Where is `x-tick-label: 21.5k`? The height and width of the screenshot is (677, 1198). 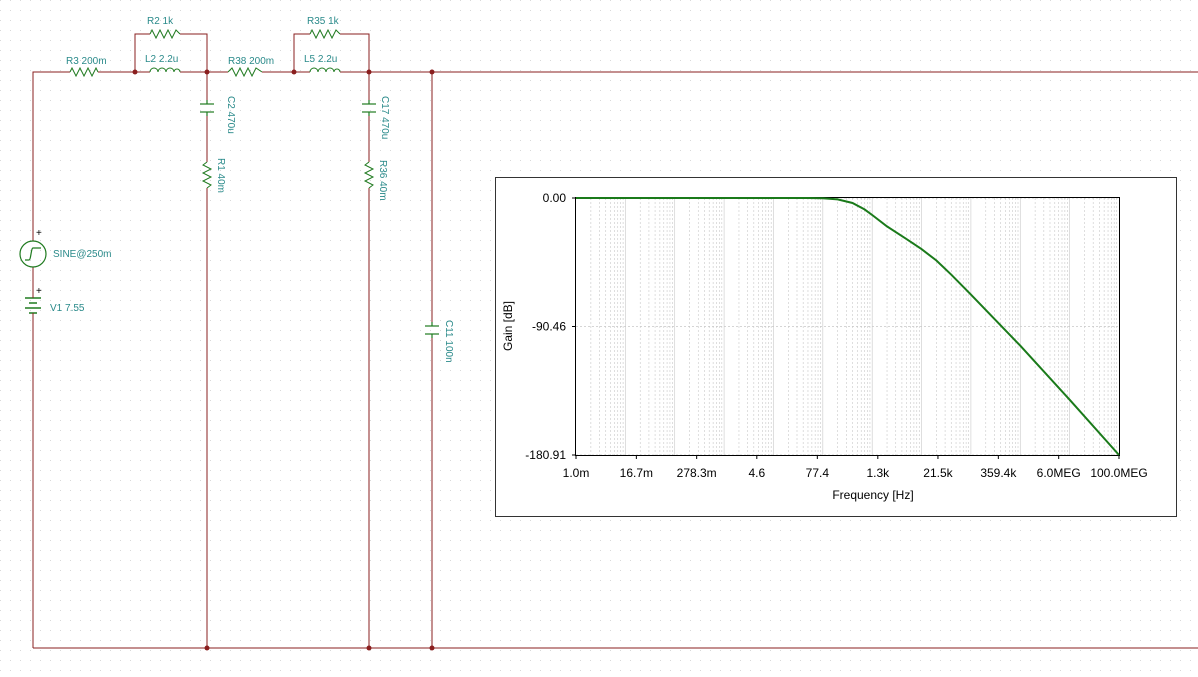
x-tick-label: 21.5k is located at coordinates (938, 473).